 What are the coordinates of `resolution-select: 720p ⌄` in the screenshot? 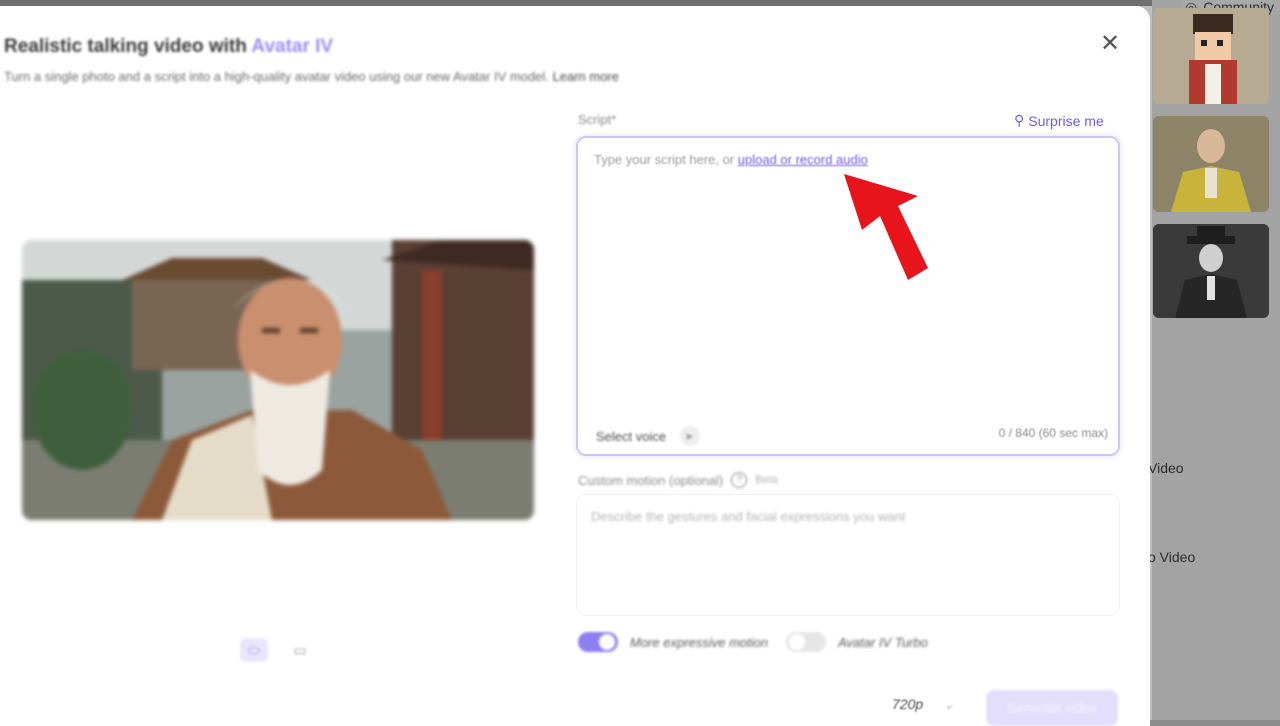 It's located at (923, 704).